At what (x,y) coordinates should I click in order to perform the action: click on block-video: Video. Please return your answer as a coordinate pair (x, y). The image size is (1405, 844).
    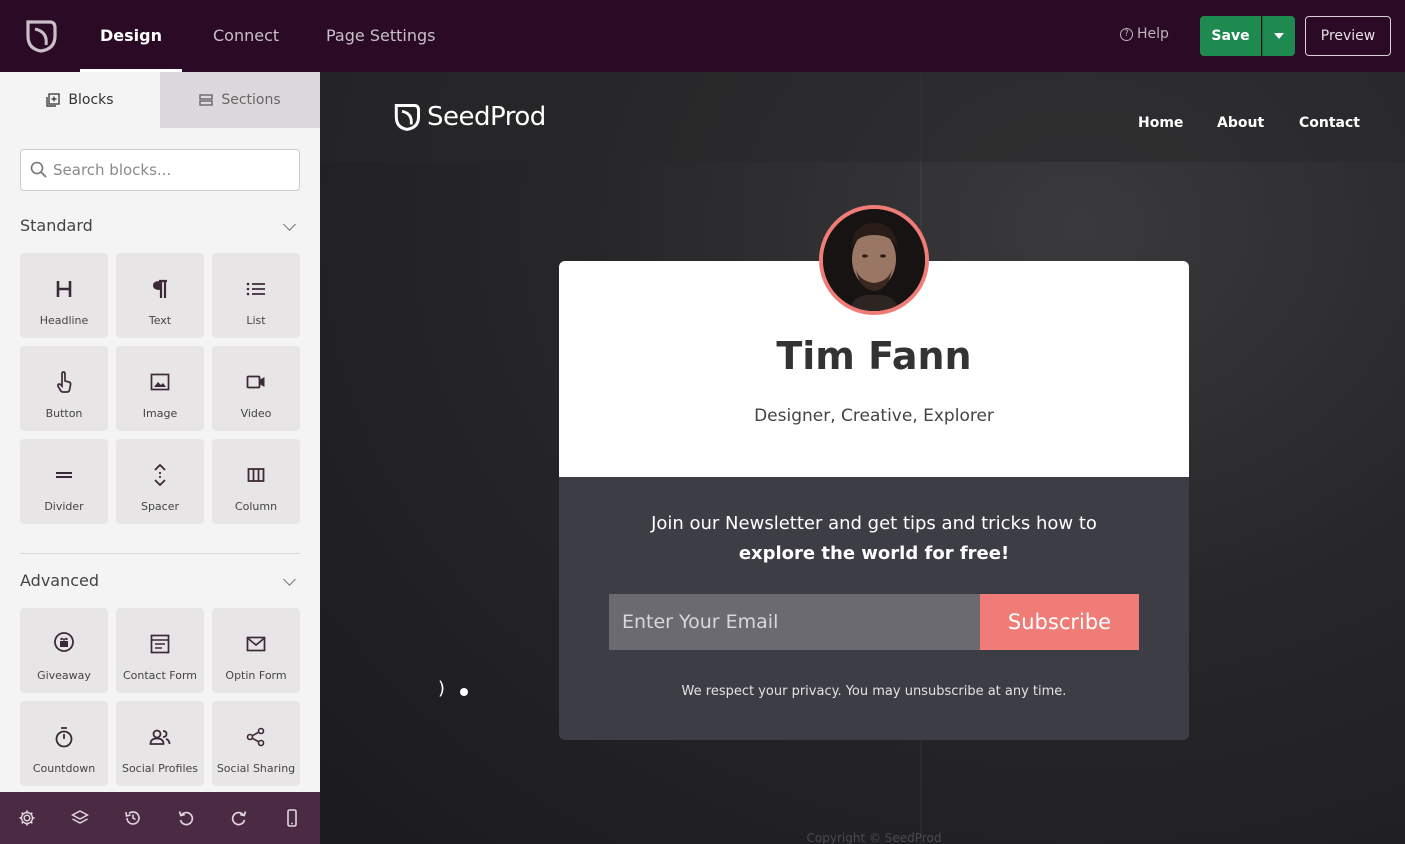
    Looking at the image, I should click on (256, 388).